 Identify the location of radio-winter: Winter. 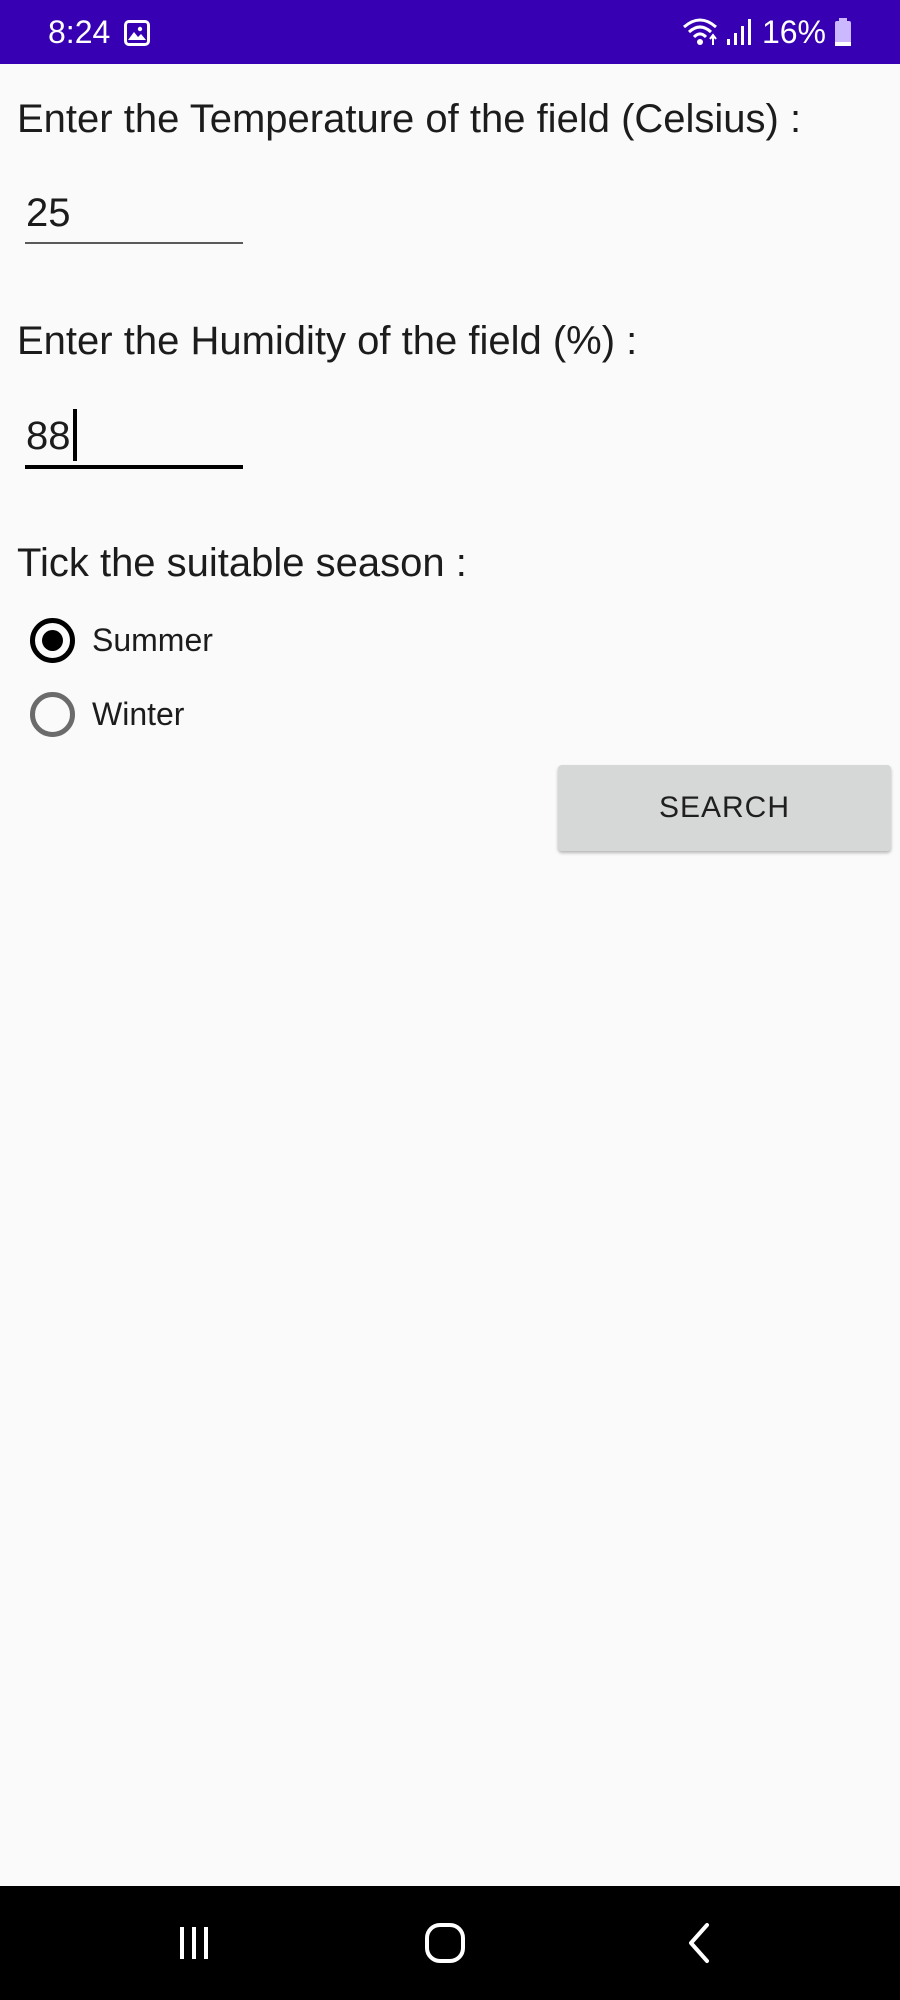
(107, 714).